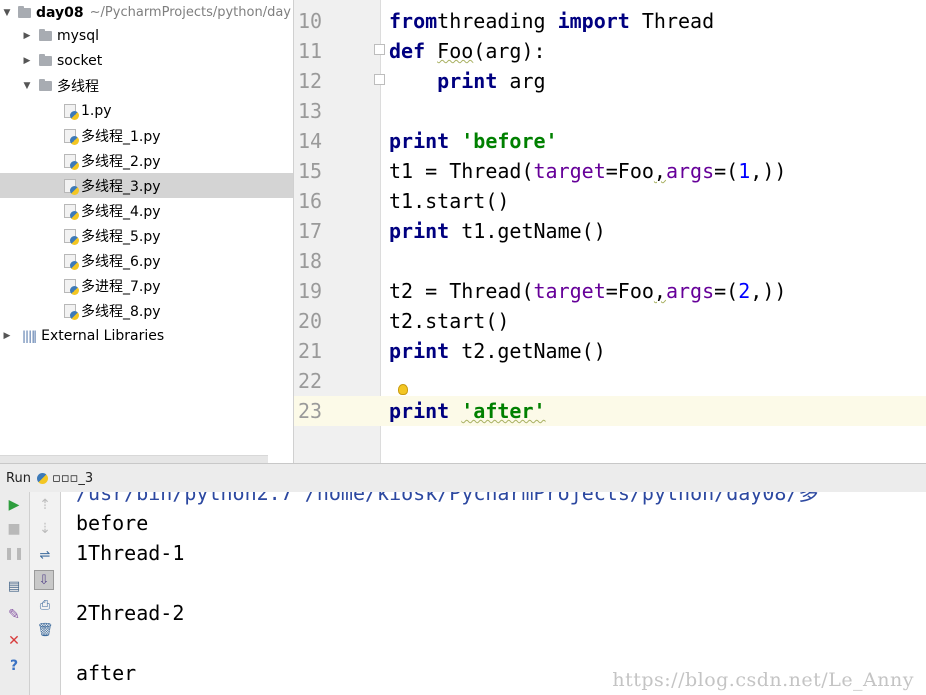 The height and width of the screenshot is (695, 926). I want to click on tree-file-thread-1: 多线程_1.py, so click(146, 135).